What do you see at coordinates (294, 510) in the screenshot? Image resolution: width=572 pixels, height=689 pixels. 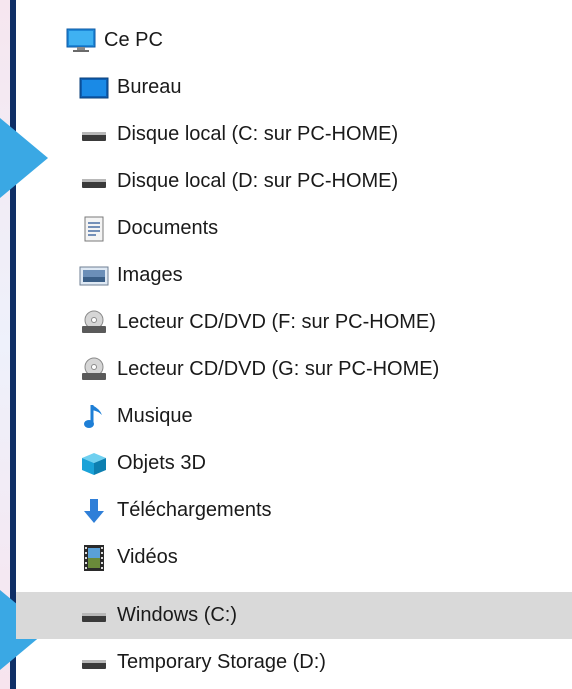 I see `tree-item-downloads: Téléchargements` at bounding box center [294, 510].